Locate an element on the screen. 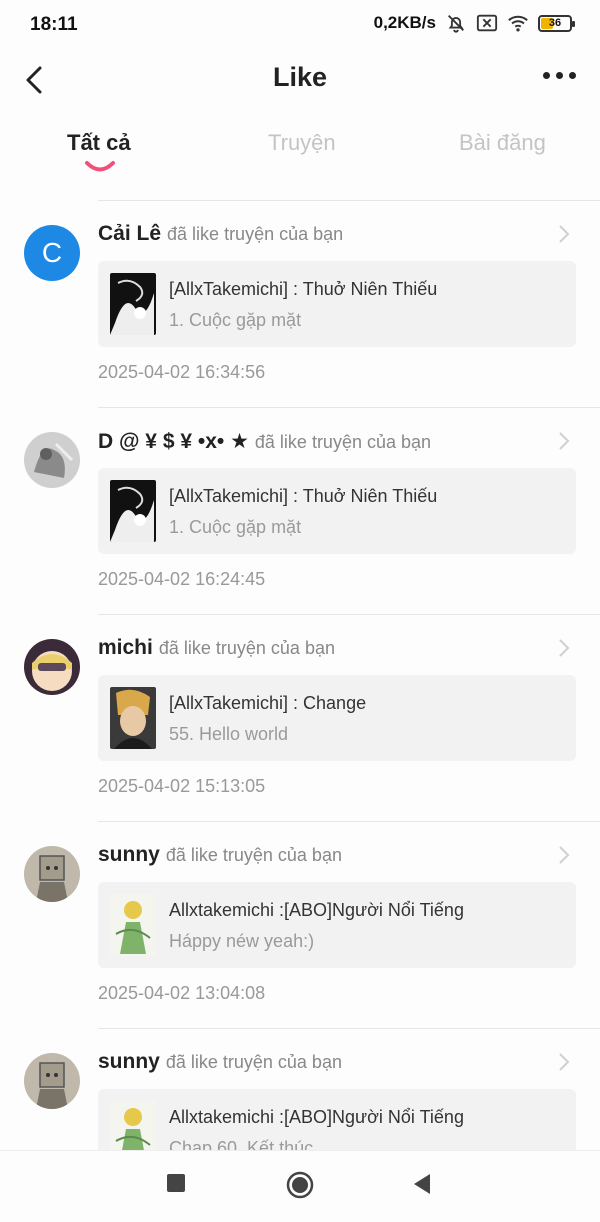 The width and height of the screenshot is (600, 1222). system-nav-bar is located at coordinates (300, 1186).